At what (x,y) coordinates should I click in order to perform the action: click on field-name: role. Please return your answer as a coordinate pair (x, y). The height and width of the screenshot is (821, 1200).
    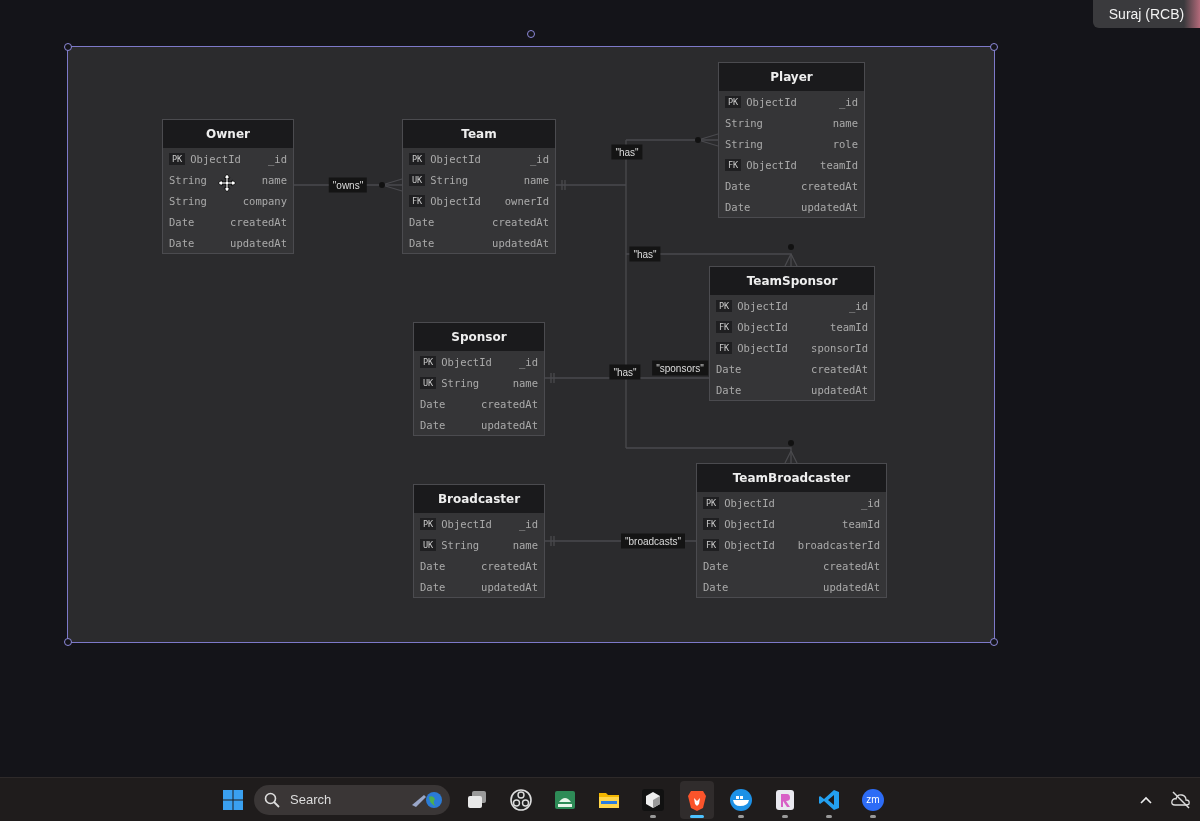
    Looking at the image, I should click on (845, 143).